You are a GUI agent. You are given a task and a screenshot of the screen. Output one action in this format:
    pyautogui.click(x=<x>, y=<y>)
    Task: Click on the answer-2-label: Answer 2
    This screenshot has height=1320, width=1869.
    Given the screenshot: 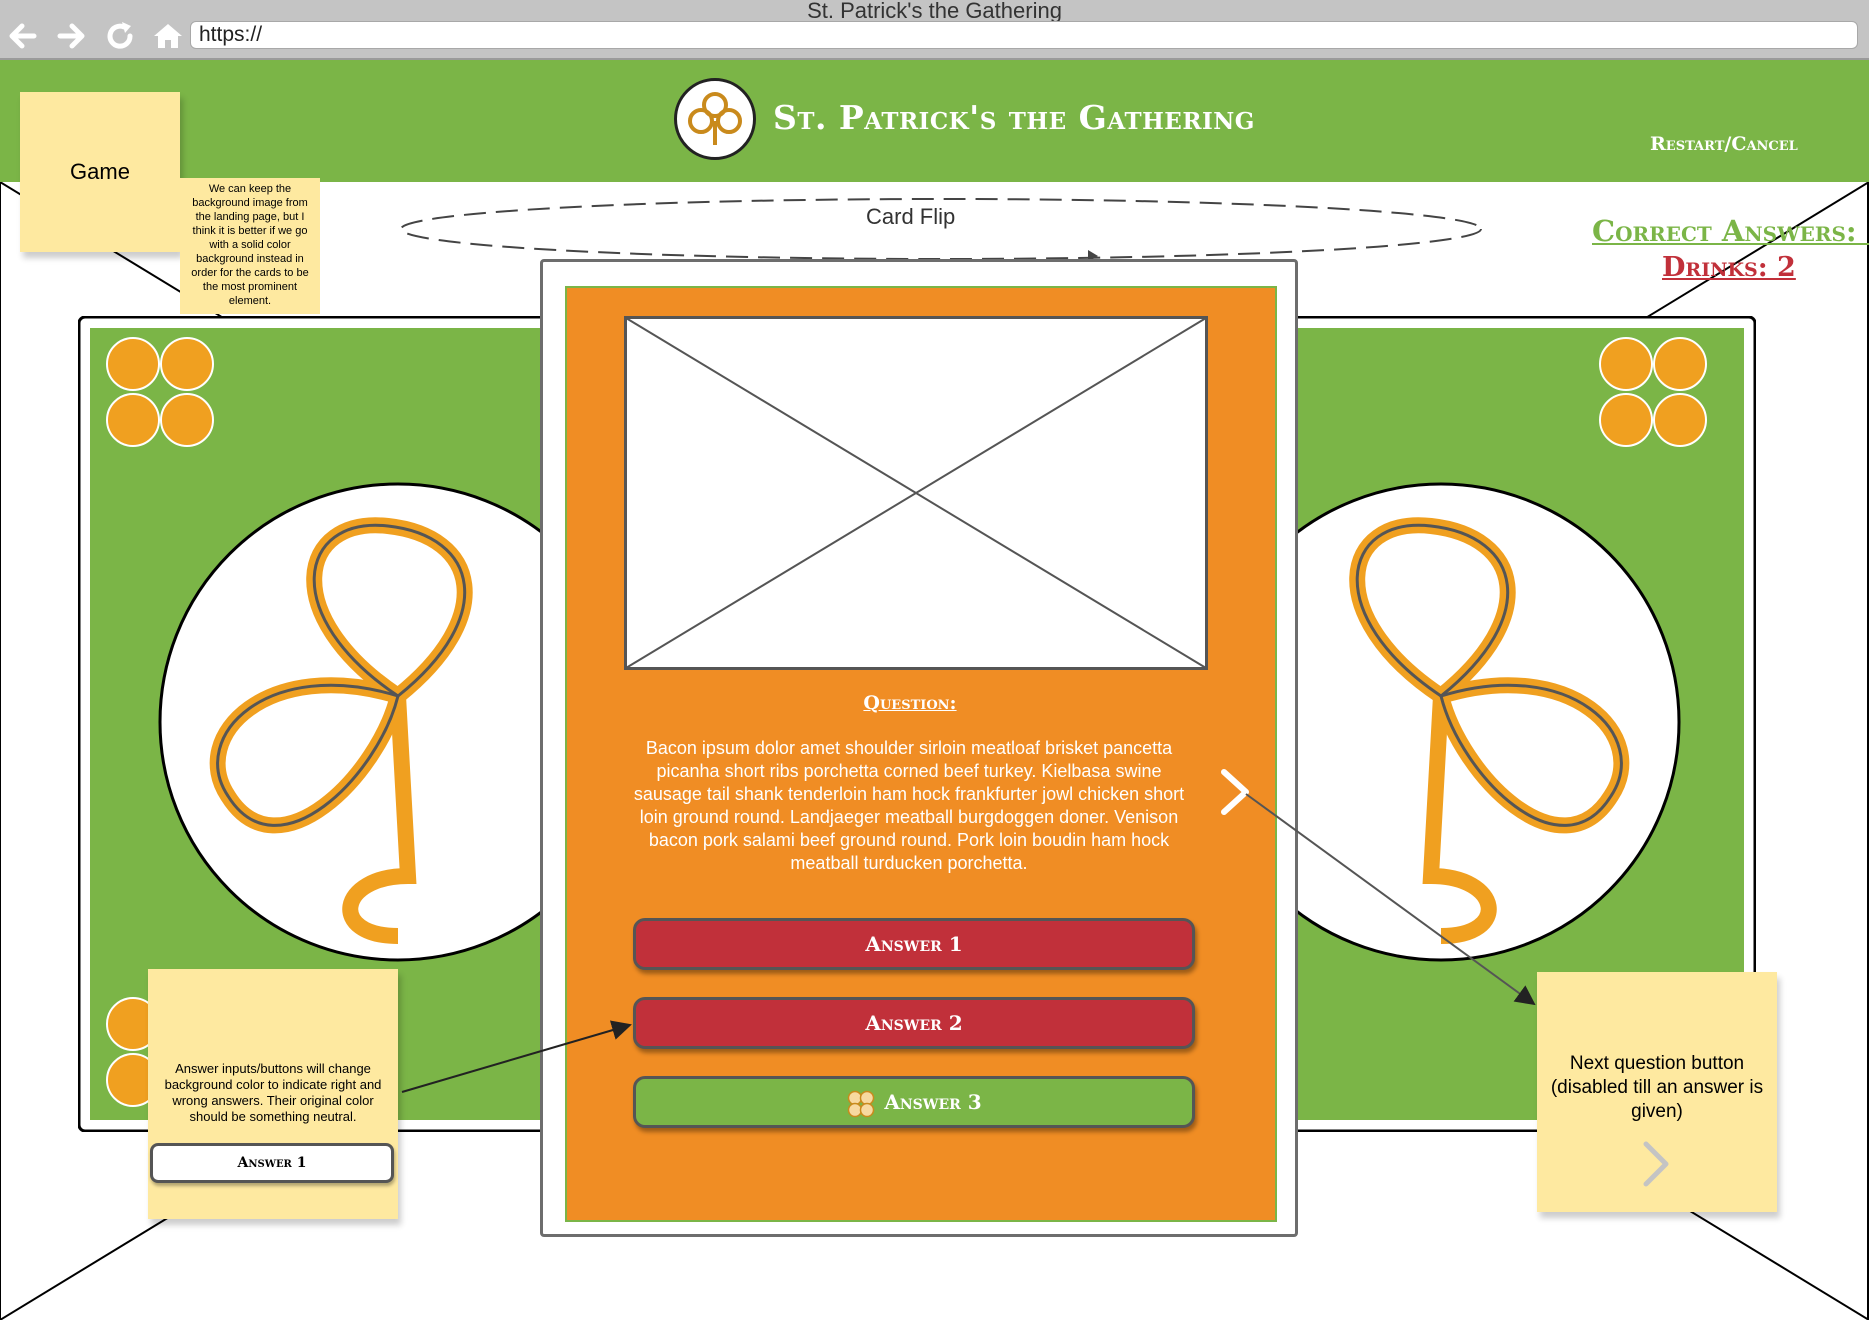 What is the action you would take?
    pyautogui.click(x=914, y=1023)
    